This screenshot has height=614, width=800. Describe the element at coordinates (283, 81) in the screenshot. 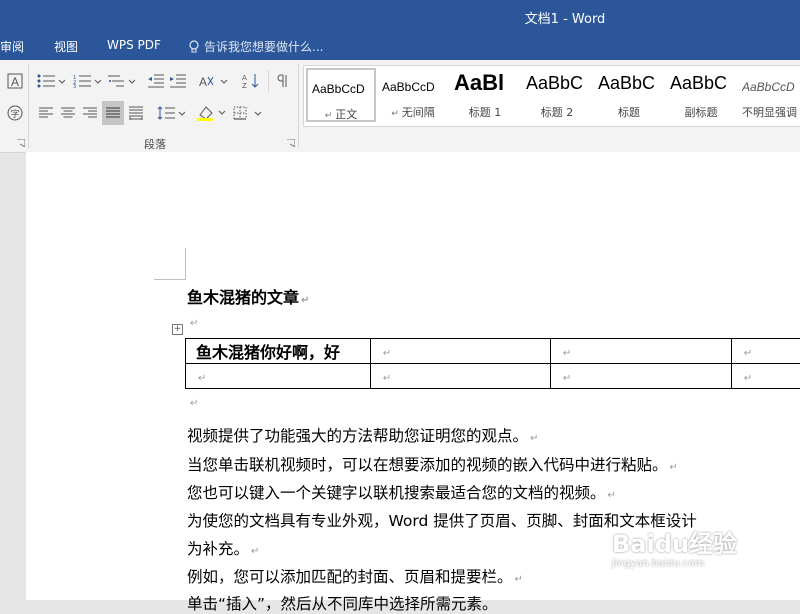

I see `show-marks-icon` at that location.